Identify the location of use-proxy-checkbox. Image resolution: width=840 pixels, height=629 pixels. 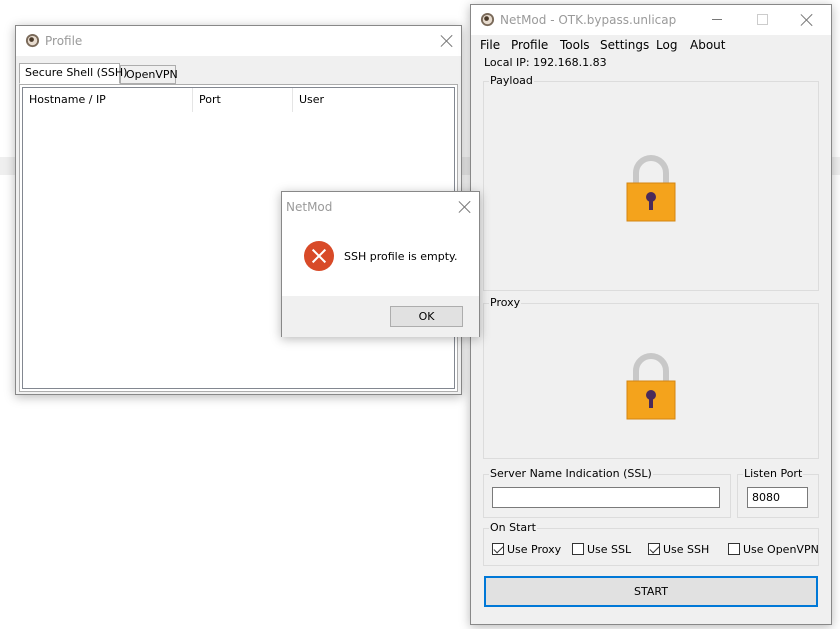
(498, 549).